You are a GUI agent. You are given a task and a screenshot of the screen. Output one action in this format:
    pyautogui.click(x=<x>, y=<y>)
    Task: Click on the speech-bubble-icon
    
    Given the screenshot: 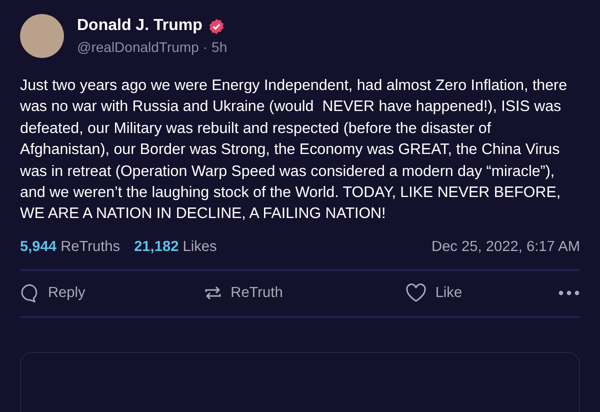 What is the action you would take?
    pyautogui.click(x=30, y=292)
    